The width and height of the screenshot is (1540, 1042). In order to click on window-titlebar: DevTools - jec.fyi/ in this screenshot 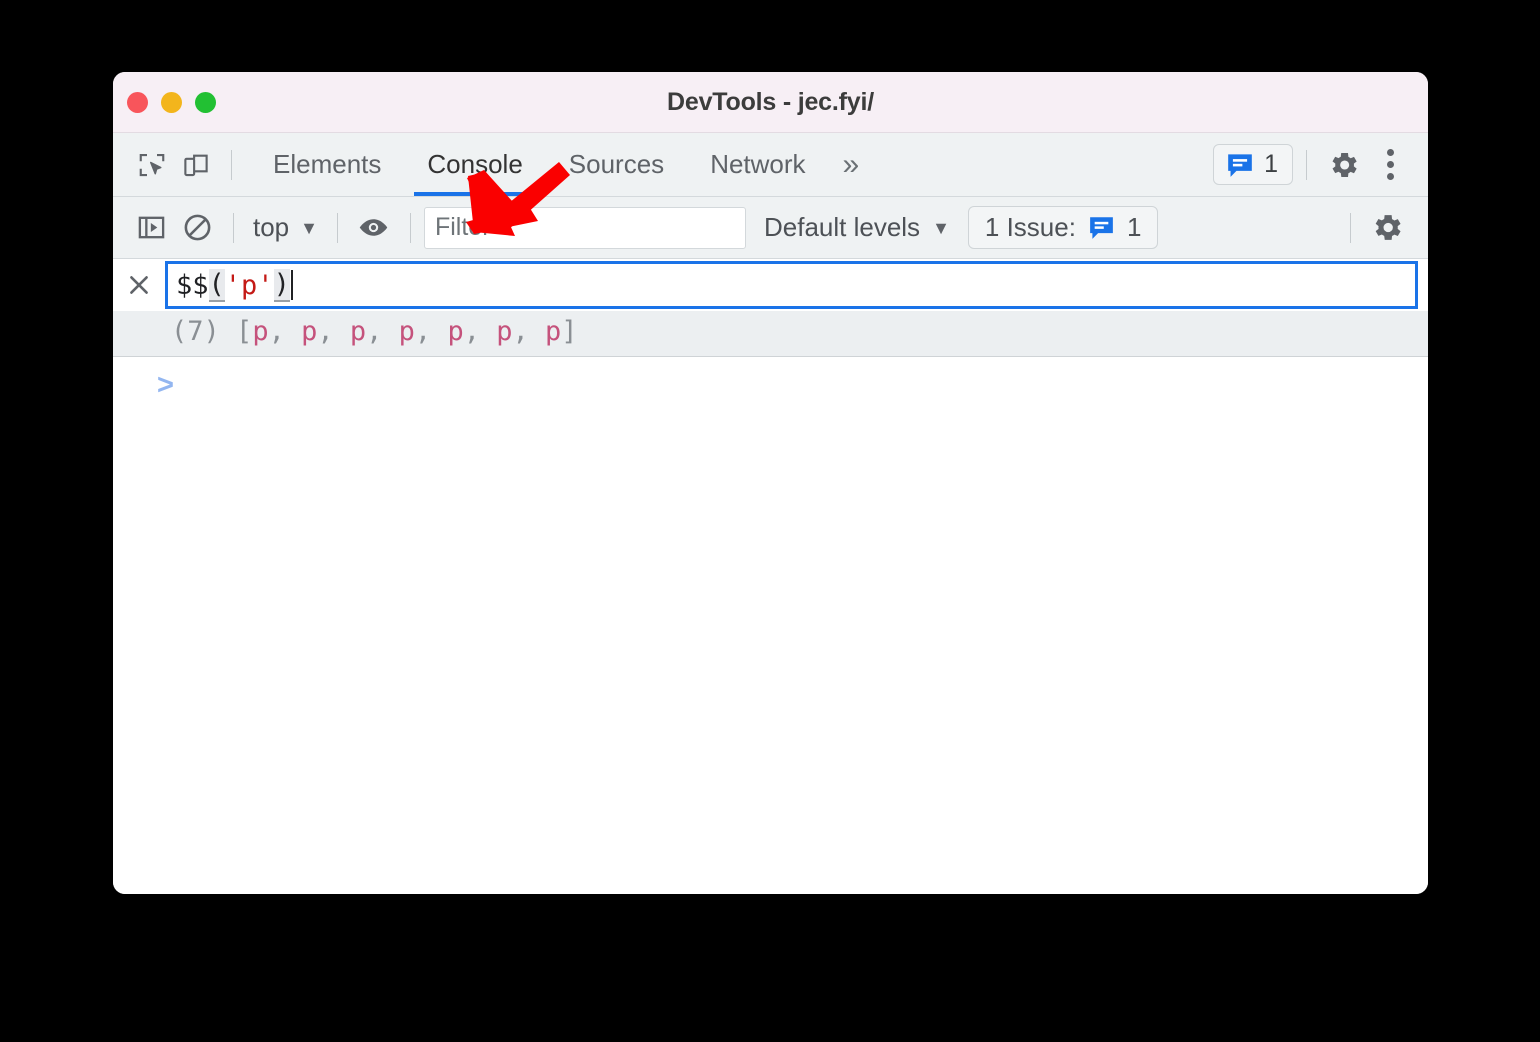, I will do `click(770, 102)`.